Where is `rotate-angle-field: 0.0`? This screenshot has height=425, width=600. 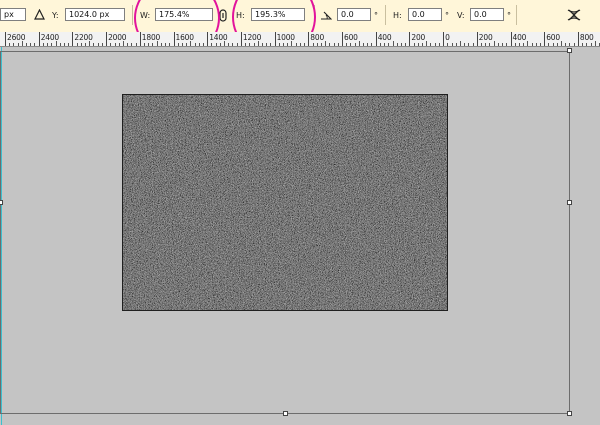
rotate-angle-field: 0.0 is located at coordinates (354, 14).